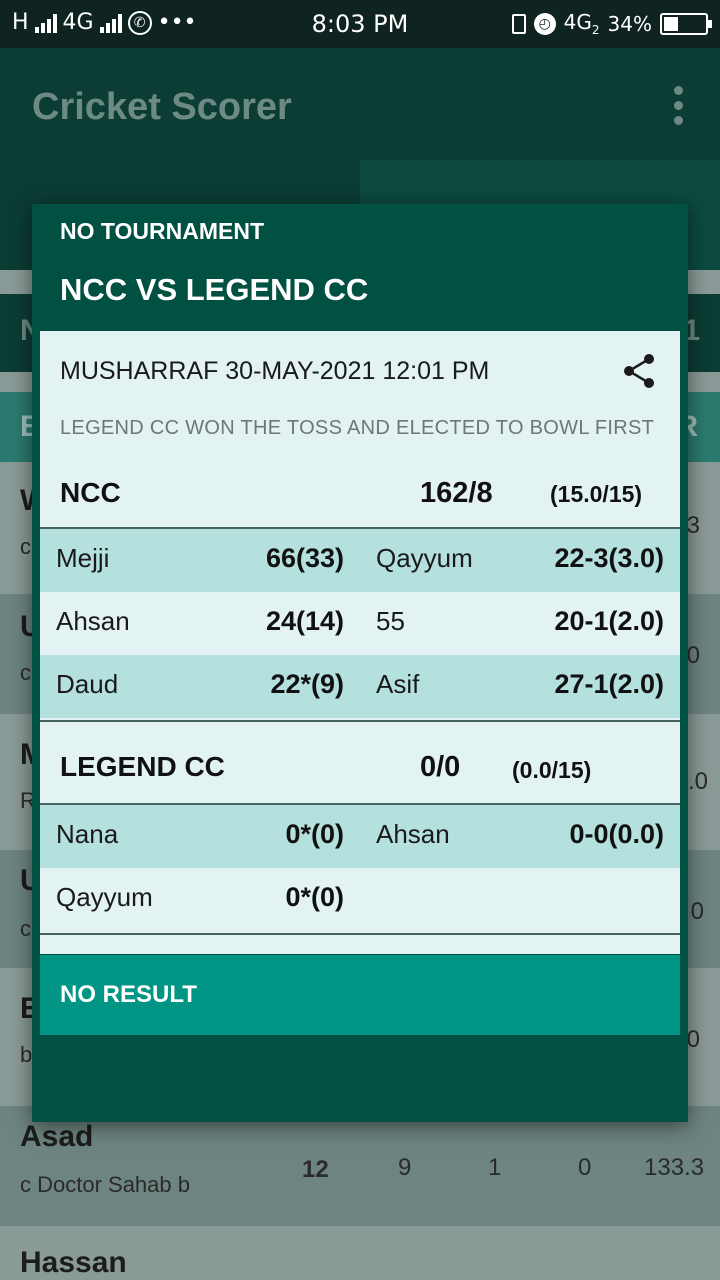 The width and height of the screenshot is (720, 1280). Describe the element at coordinates (360, 1166) in the screenshot. I see `background-batsman-row-asad: Asad c Doctor Sahab b 12 9 1 0 133.3` at that location.